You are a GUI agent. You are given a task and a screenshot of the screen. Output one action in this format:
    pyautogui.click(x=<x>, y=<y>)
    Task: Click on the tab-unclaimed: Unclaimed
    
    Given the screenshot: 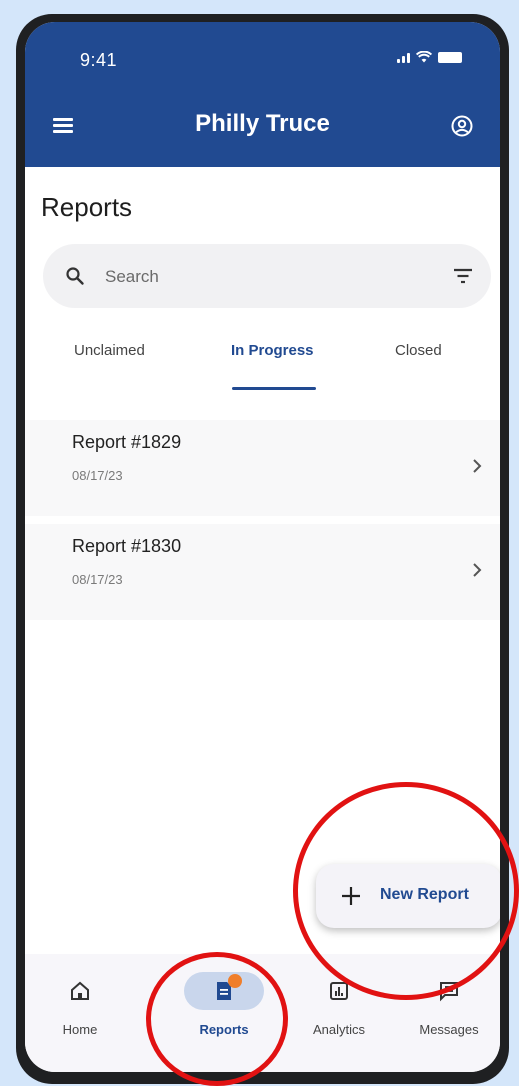 What is the action you would take?
    pyautogui.click(x=109, y=350)
    